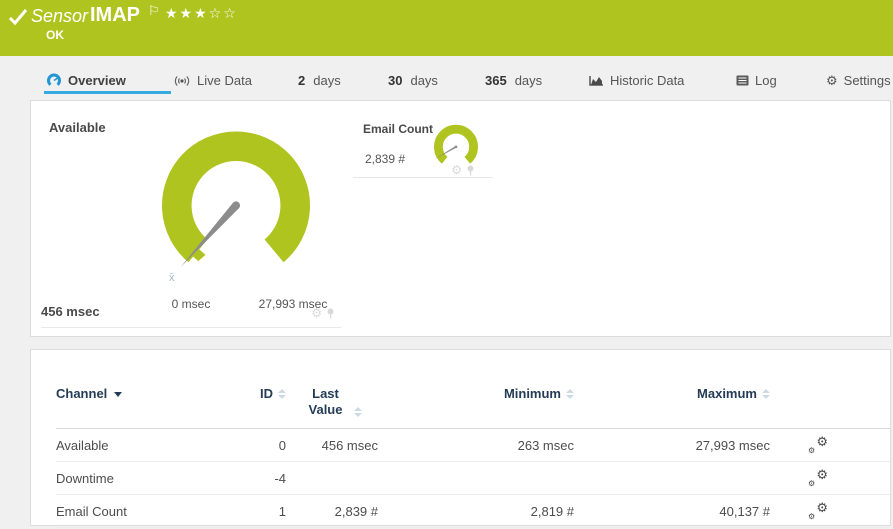 Image resolution: width=893 pixels, height=529 pixels. Describe the element at coordinates (385, 159) in the screenshot. I see `gauge-email-count-value: 2,839 #` at that location.